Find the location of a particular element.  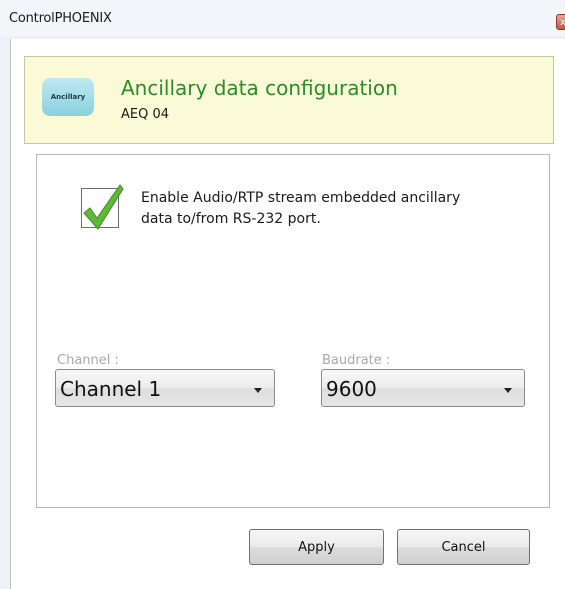

enable-ancillary-checkbox is located at coordinates (102, 207).